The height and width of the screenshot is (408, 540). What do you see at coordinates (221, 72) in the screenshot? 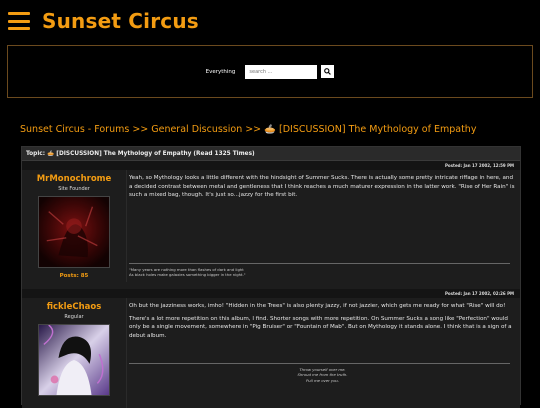
I see `search-scope: Everything` at bounding box center [221, 72].